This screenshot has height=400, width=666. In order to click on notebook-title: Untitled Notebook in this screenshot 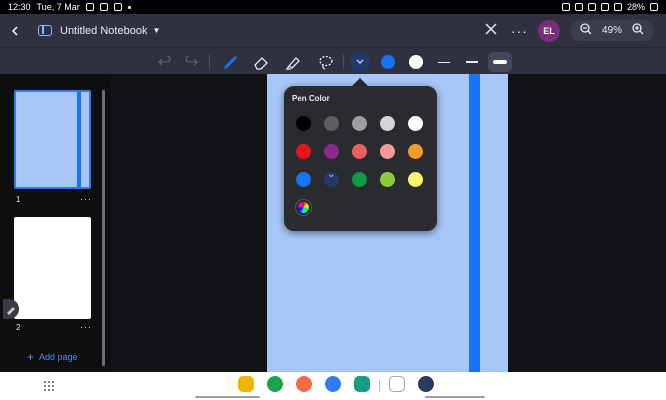, I will do `click(103, 31)`.